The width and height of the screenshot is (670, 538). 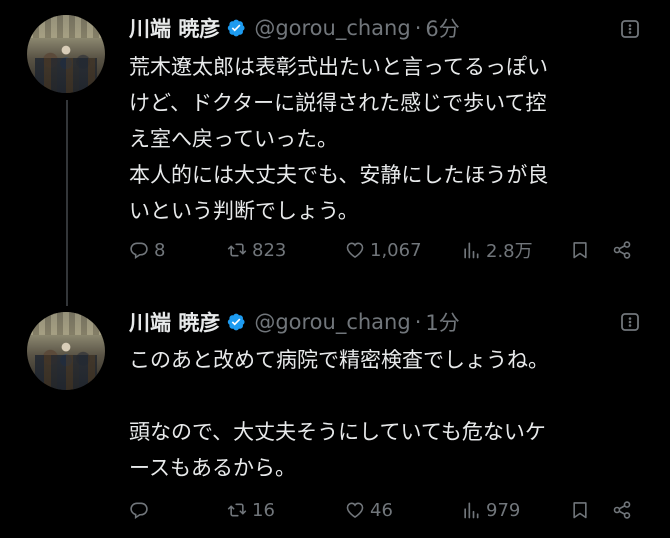 What do you see at coordinates (263, 510) in the screenshot?
I see `repost-count: 16` at bounding box center [263, 510].